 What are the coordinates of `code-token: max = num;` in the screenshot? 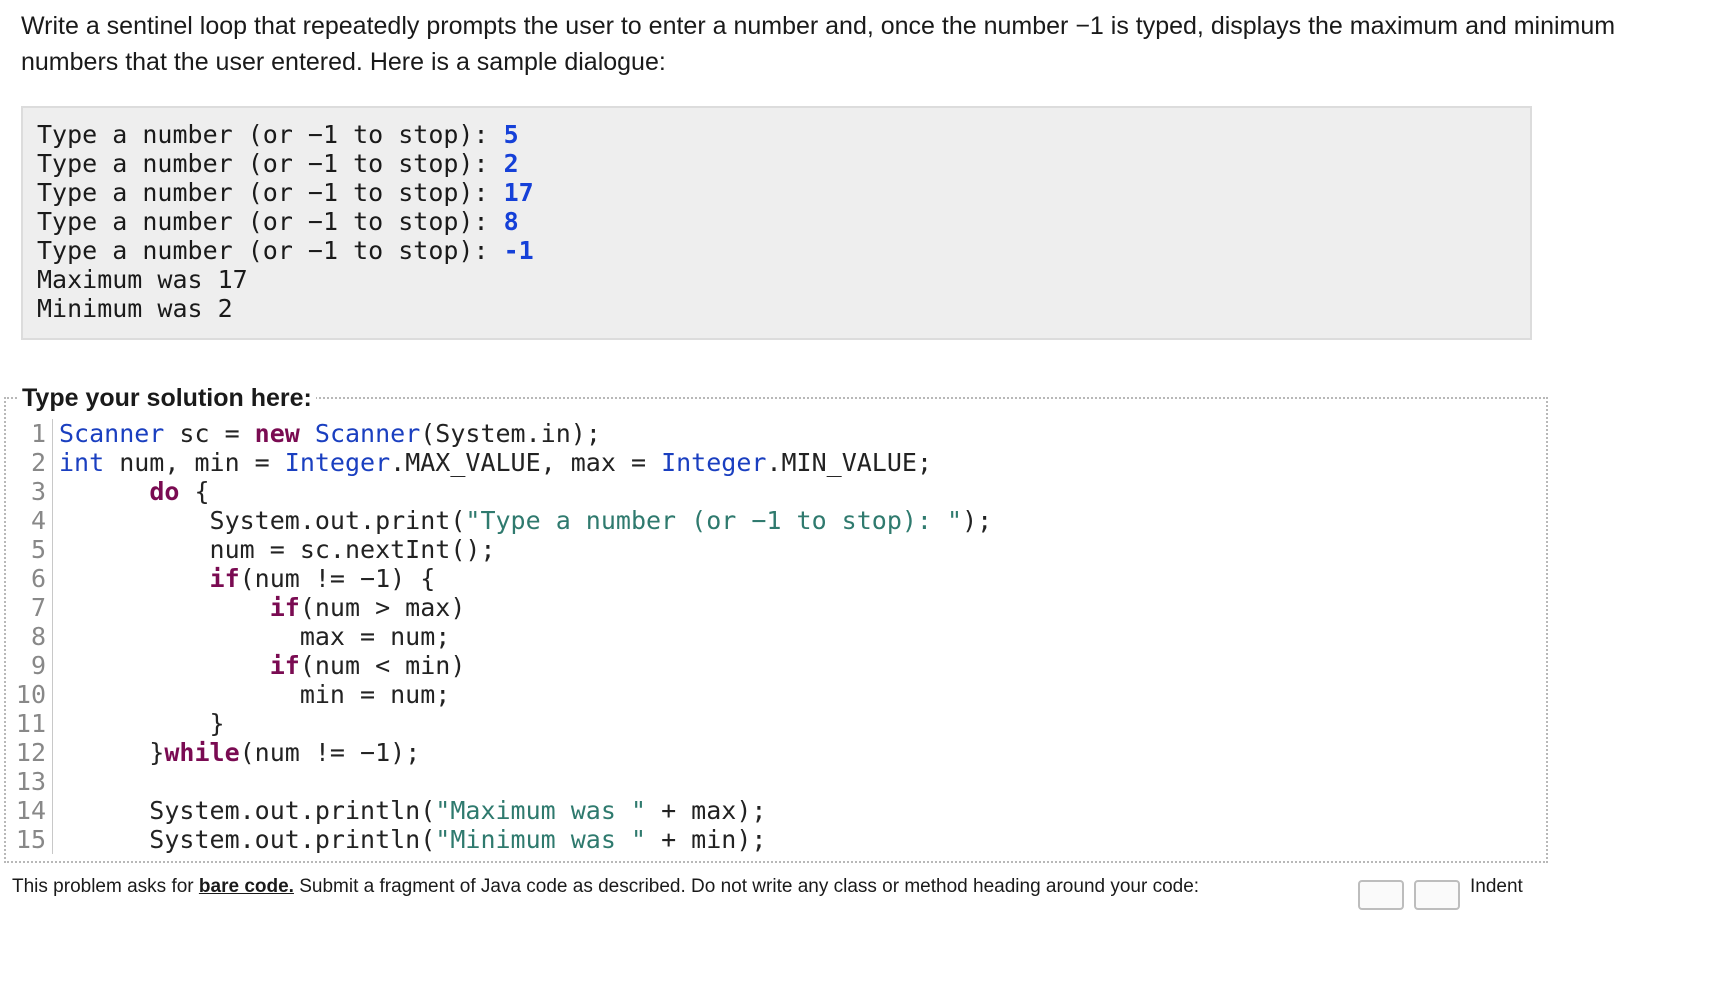 It's located at (255, 636).